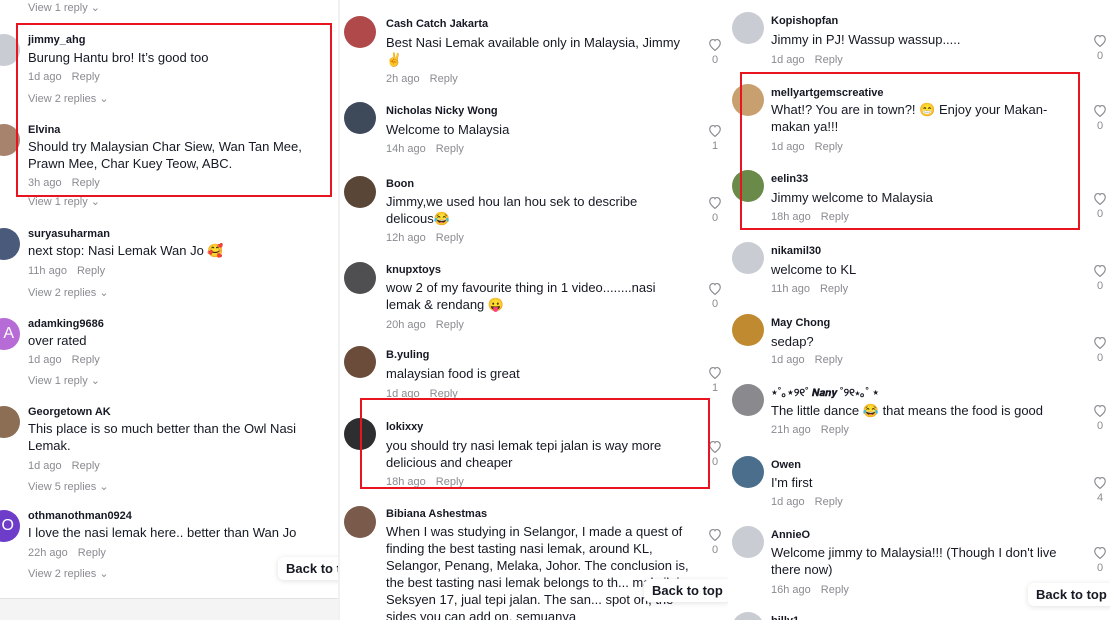 Image resolution: width=1110 pixels, height=620 pixels. Describe the element at coordinates (56, 40) in the screenshot. I see `comment-username: jimmy_ahg` at that location.